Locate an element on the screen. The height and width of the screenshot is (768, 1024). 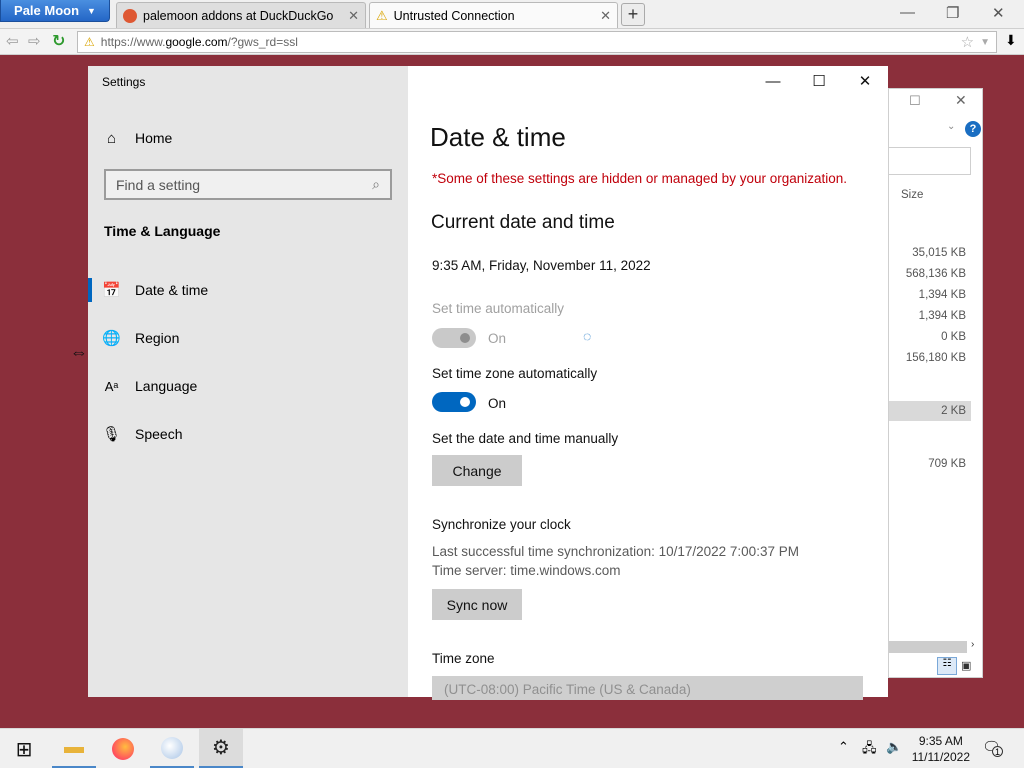
duckduckgo-icon is located at coordinates (130, 15).